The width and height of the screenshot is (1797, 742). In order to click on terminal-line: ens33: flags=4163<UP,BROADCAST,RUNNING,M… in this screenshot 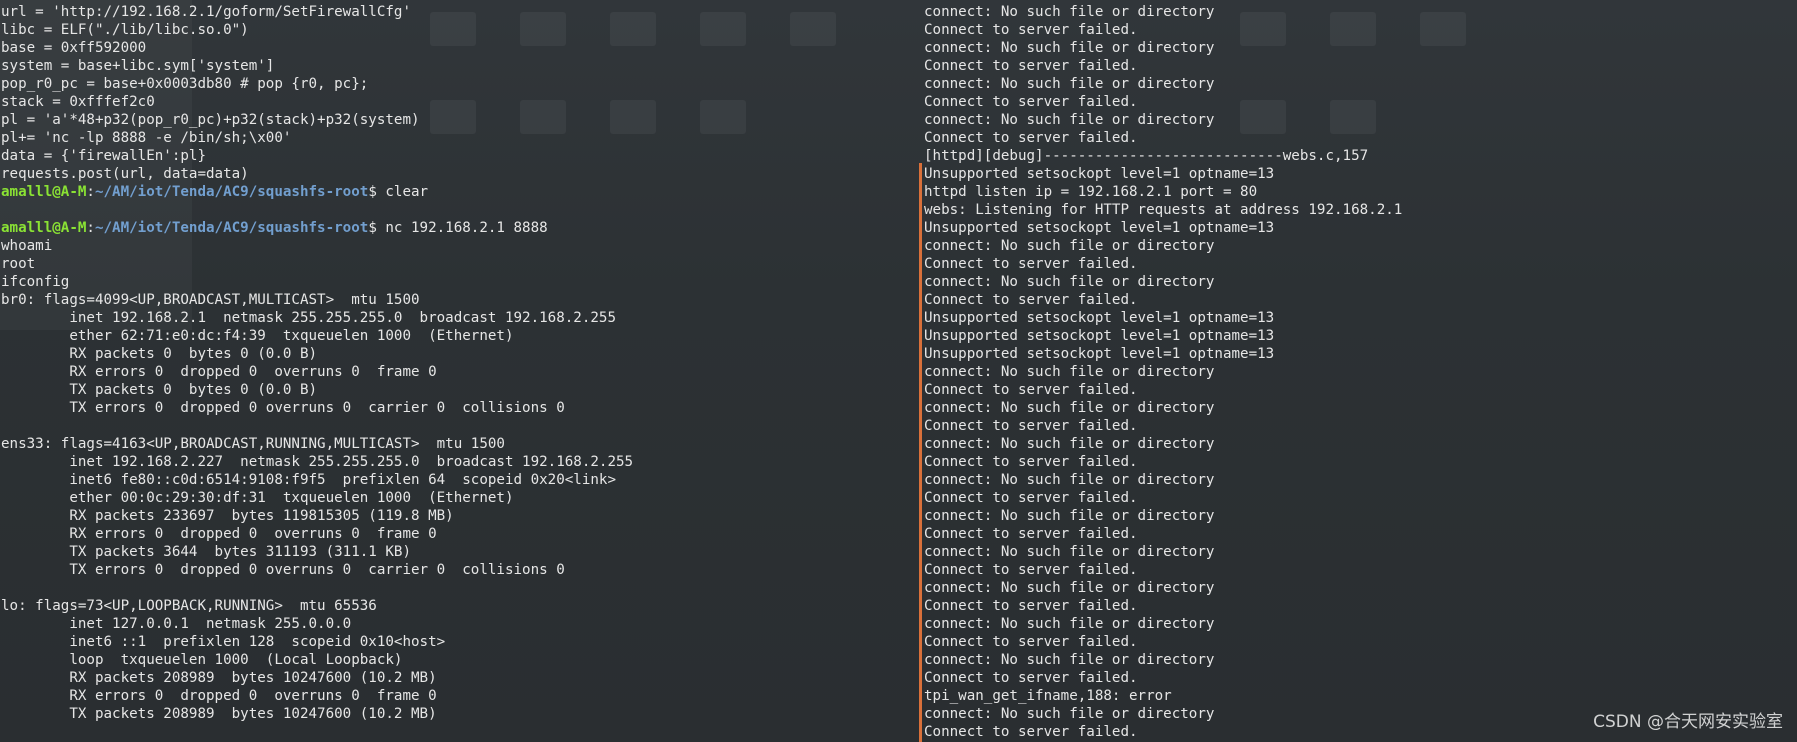, I will do `click(253, 444)`.